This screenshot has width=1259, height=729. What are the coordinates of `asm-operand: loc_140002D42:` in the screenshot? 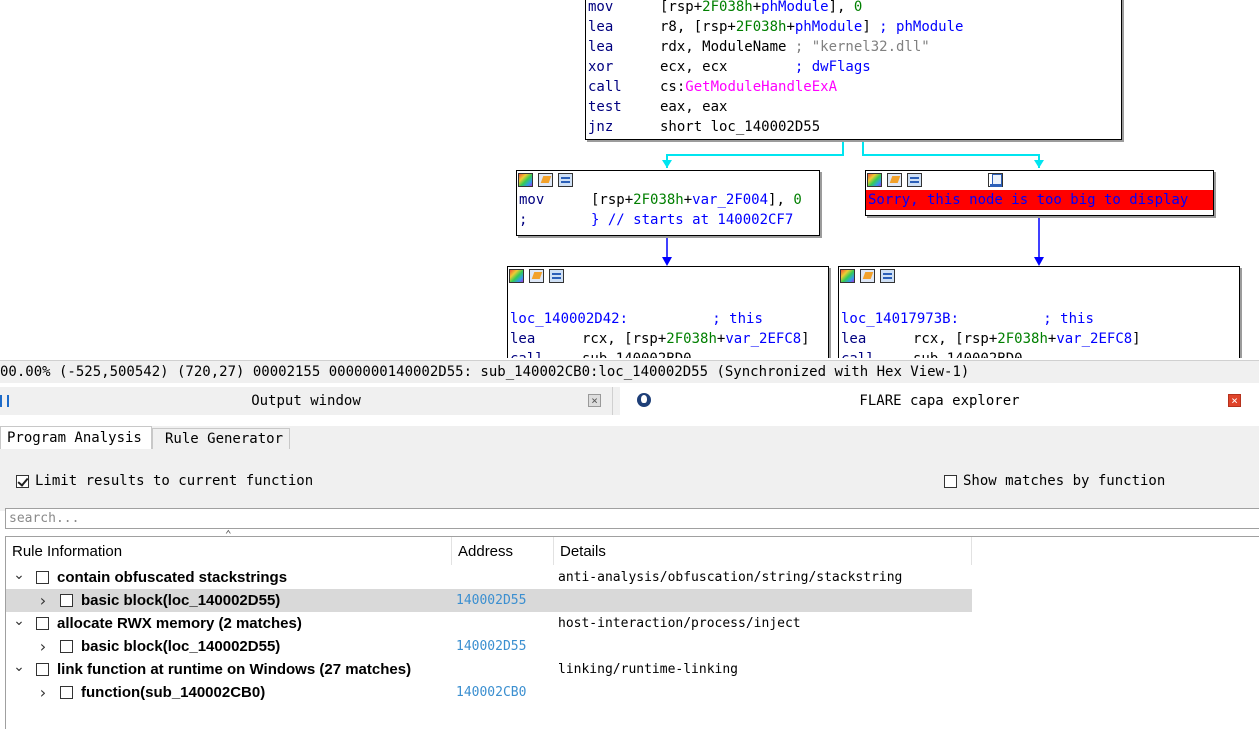 It's located at (611, 319).